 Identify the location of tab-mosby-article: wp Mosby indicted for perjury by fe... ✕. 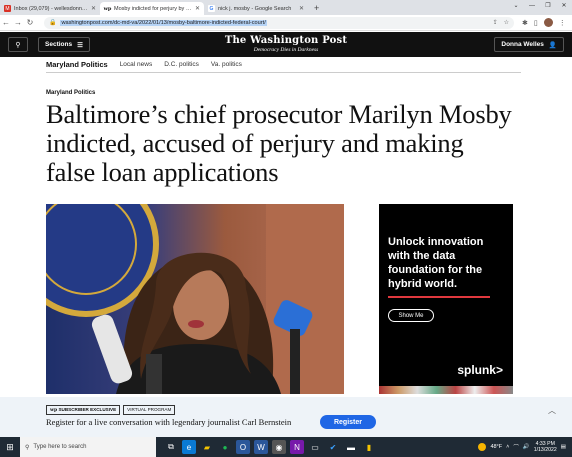
(152, 8).